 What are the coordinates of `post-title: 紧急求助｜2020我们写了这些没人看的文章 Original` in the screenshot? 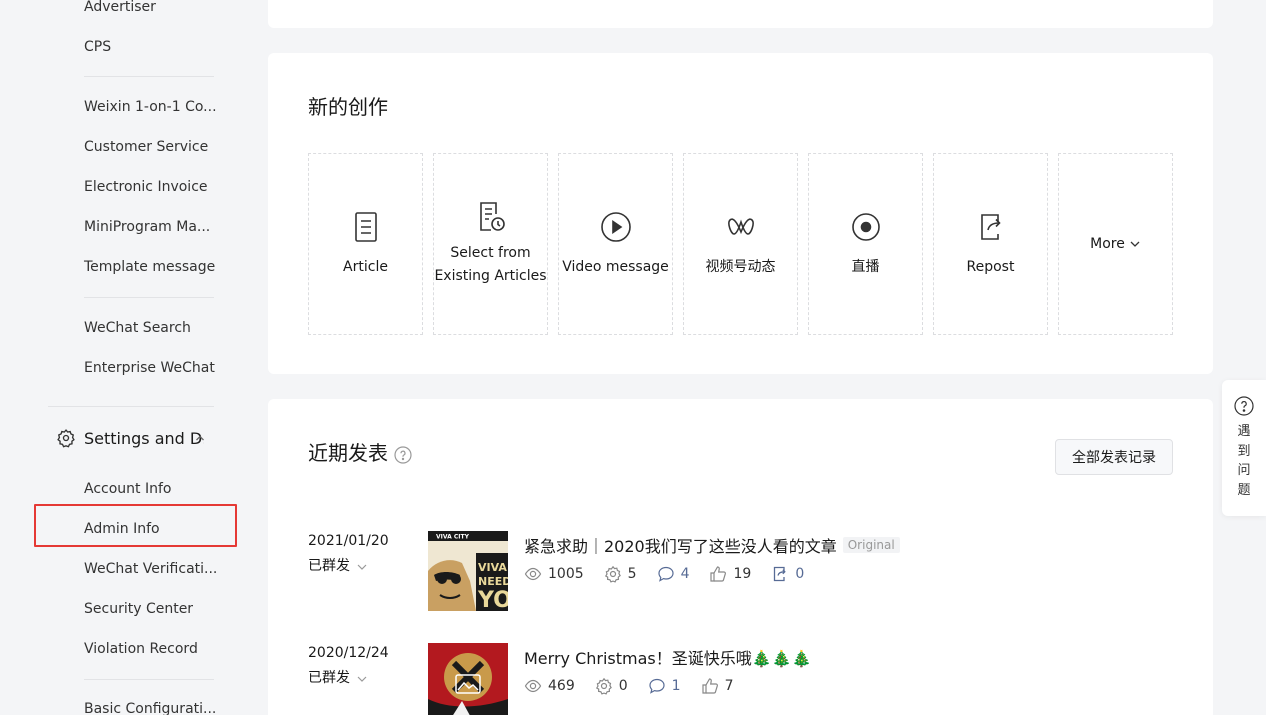 It's located at (712, 545).